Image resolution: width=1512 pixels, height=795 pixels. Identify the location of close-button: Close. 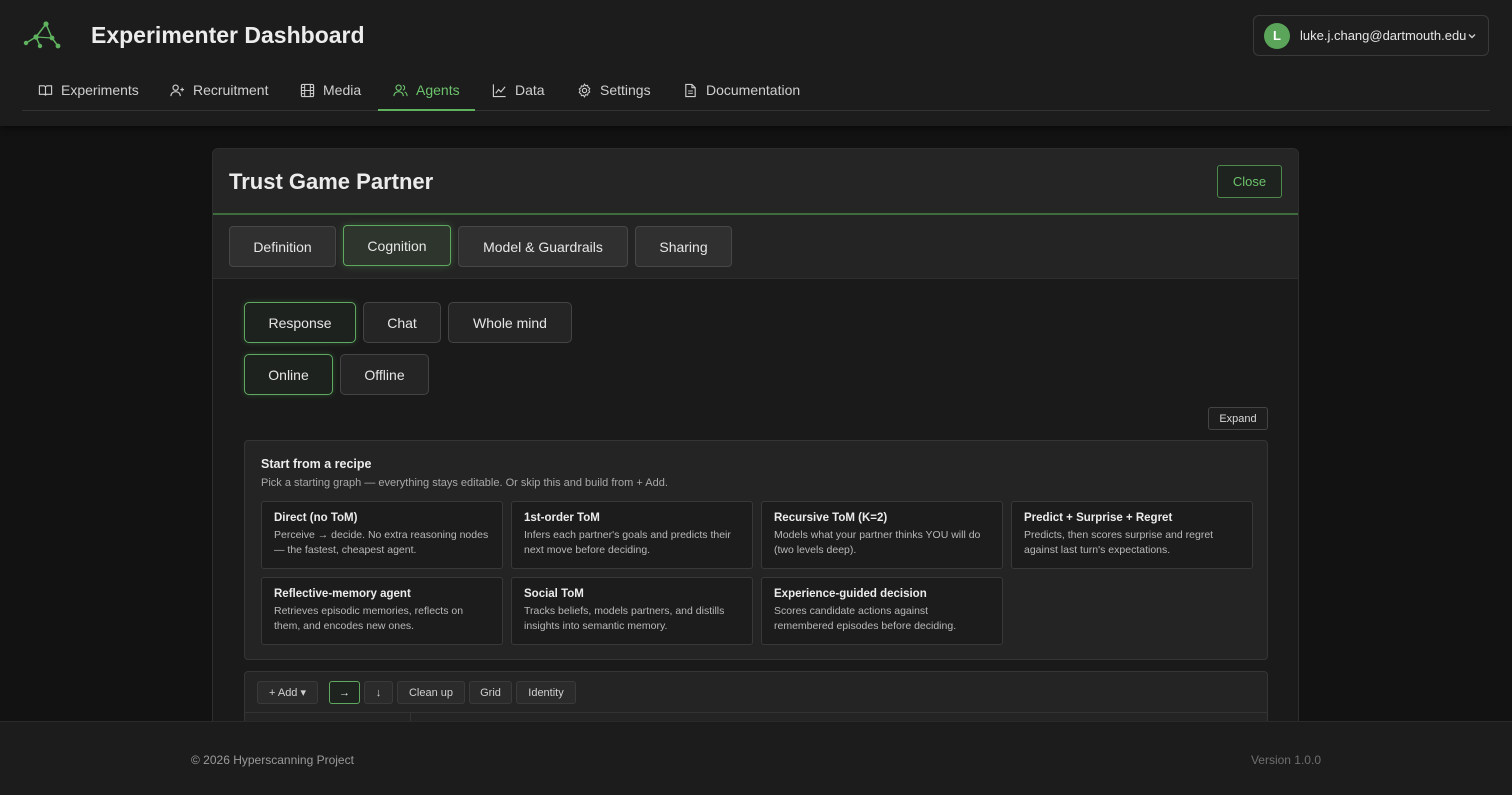
(1249, 181).